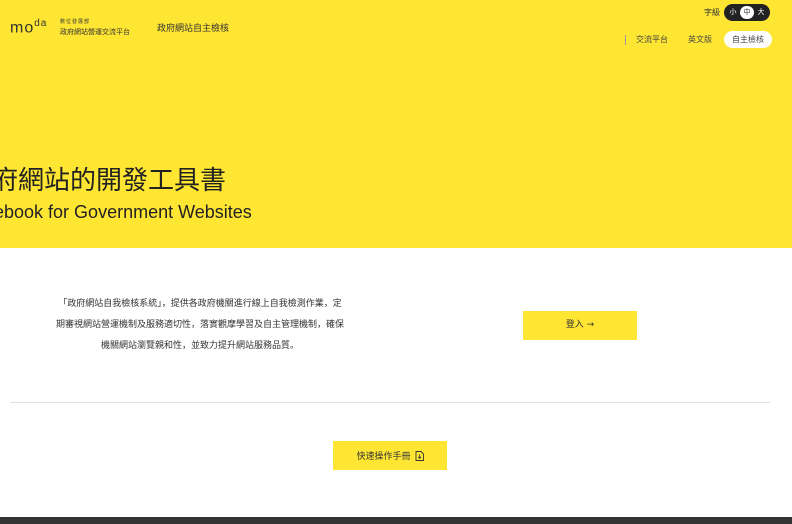  I want to click on login-button: 登入 →, so click(580, 325).